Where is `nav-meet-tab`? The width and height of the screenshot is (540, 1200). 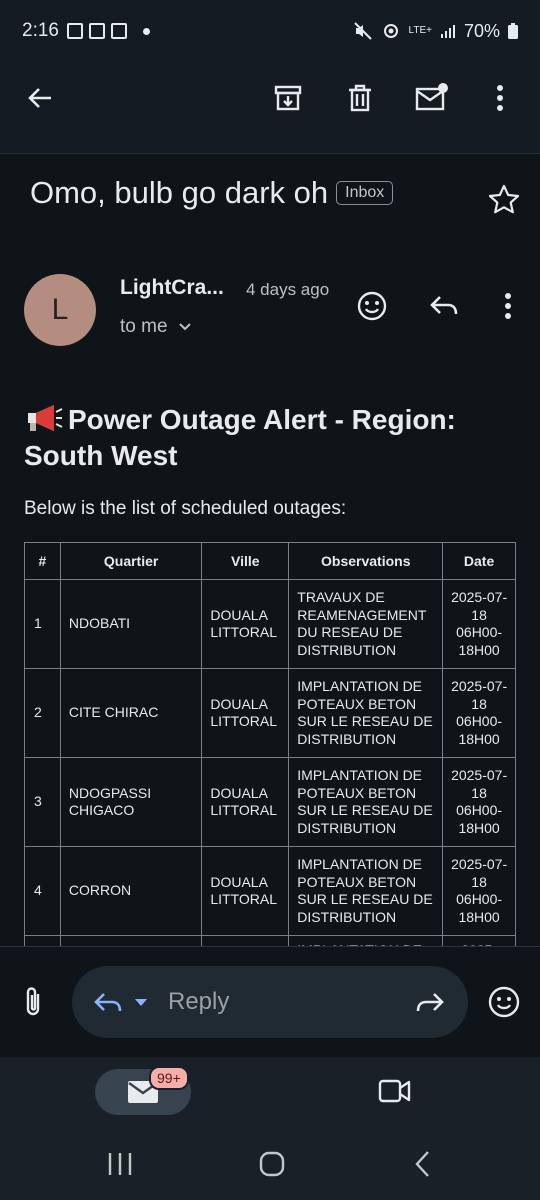 nav-meet-tab is located at coordinates (395, 1093).